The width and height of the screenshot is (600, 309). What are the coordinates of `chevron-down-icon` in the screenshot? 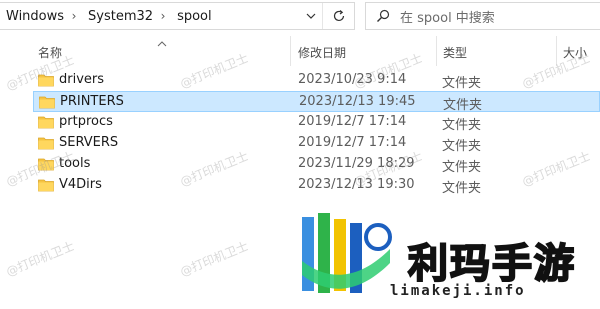 It's located at (311, 16).